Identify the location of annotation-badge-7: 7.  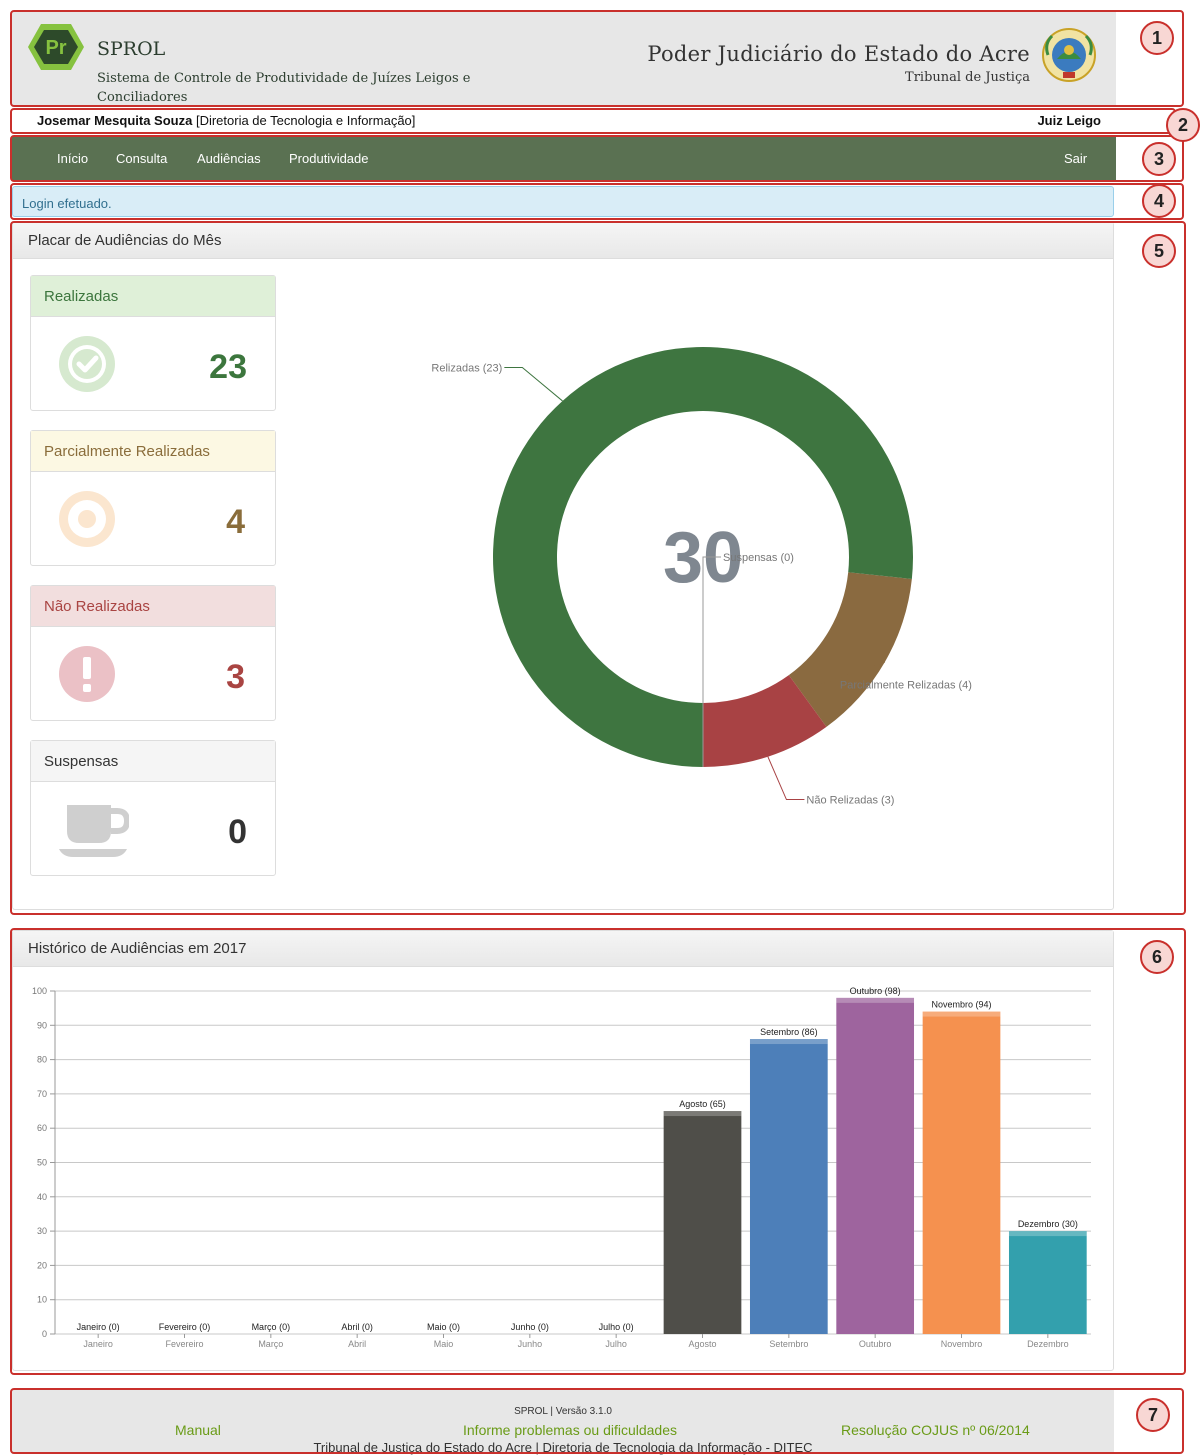
(1153, 1415).